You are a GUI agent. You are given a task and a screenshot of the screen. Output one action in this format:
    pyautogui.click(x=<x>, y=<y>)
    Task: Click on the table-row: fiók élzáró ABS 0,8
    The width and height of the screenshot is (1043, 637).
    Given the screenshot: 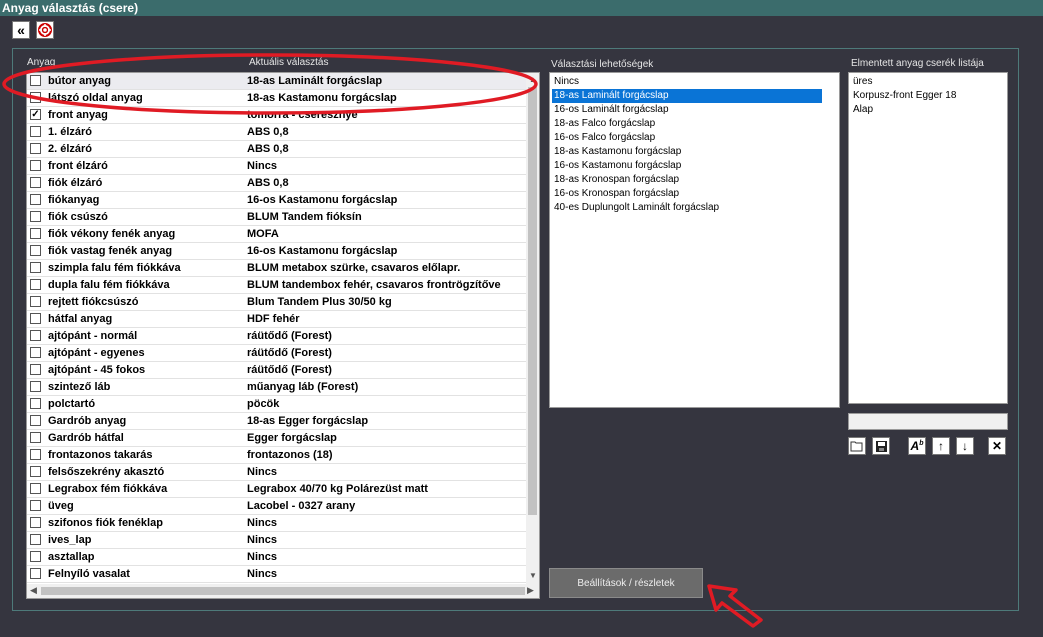 What is the action you would take?
    pyautogui.click(x=282, y=183)
    